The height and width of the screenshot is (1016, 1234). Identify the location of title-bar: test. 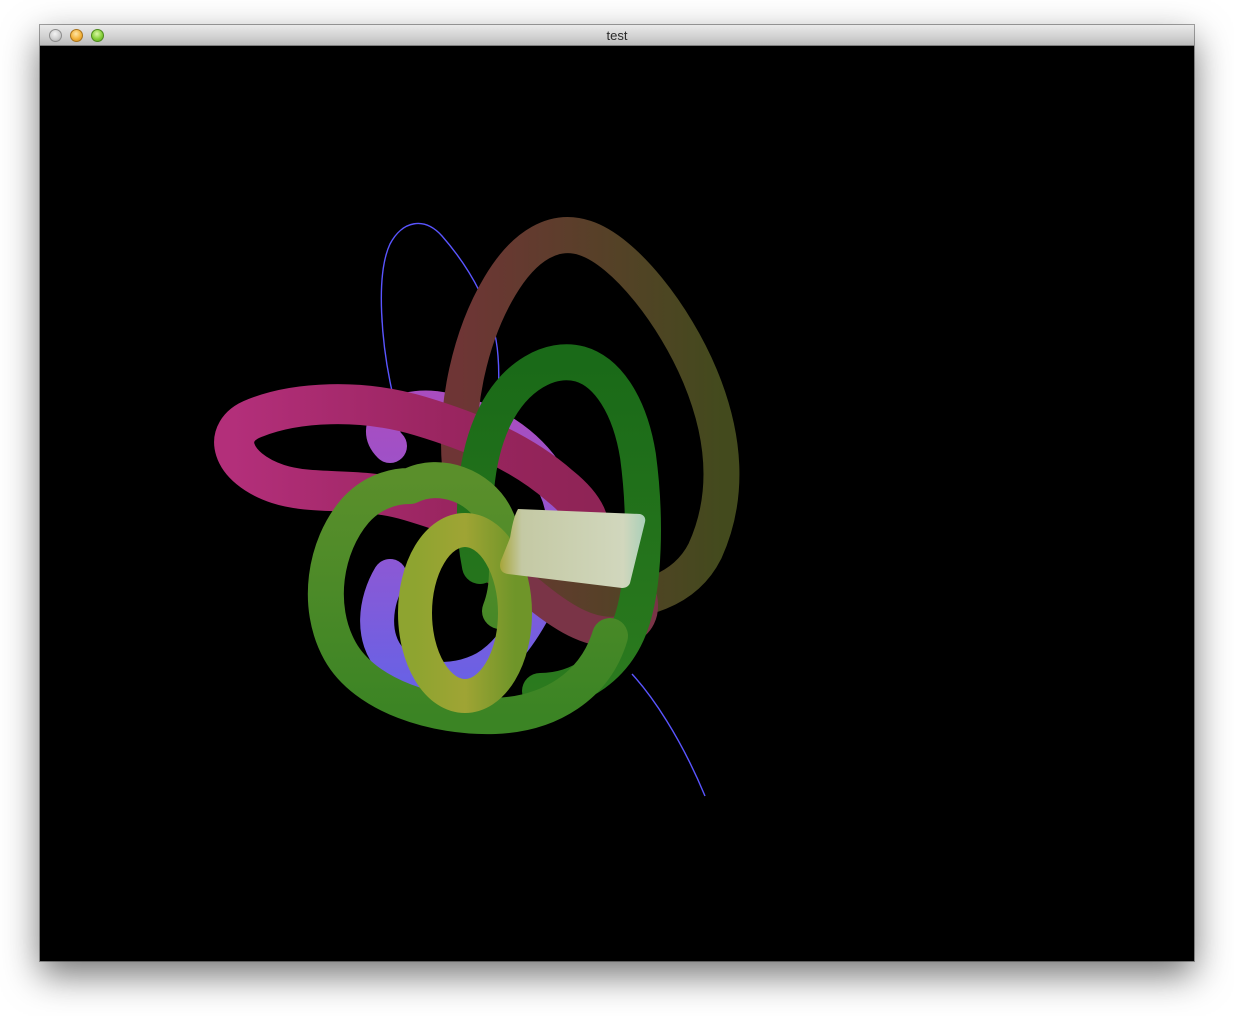
(617, 35).